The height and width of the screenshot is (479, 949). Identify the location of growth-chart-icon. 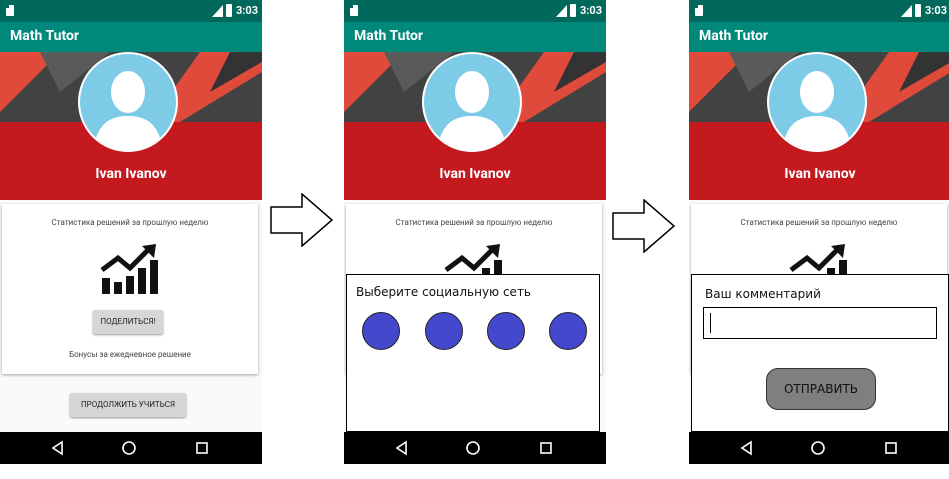
(129, 269).